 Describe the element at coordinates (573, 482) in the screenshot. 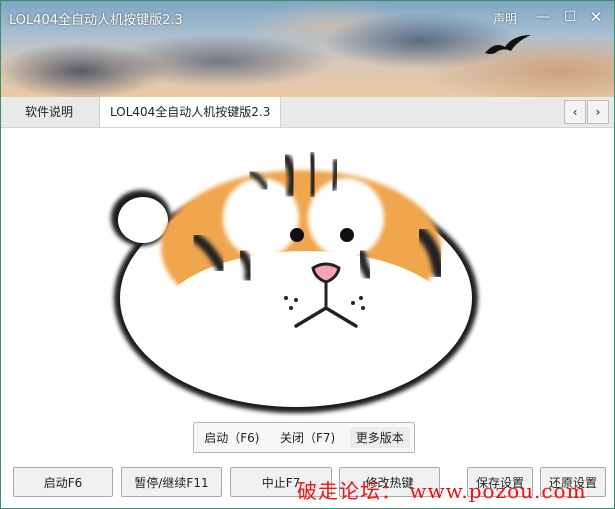

I see `restore-settings-button: 还原设置` at that location.